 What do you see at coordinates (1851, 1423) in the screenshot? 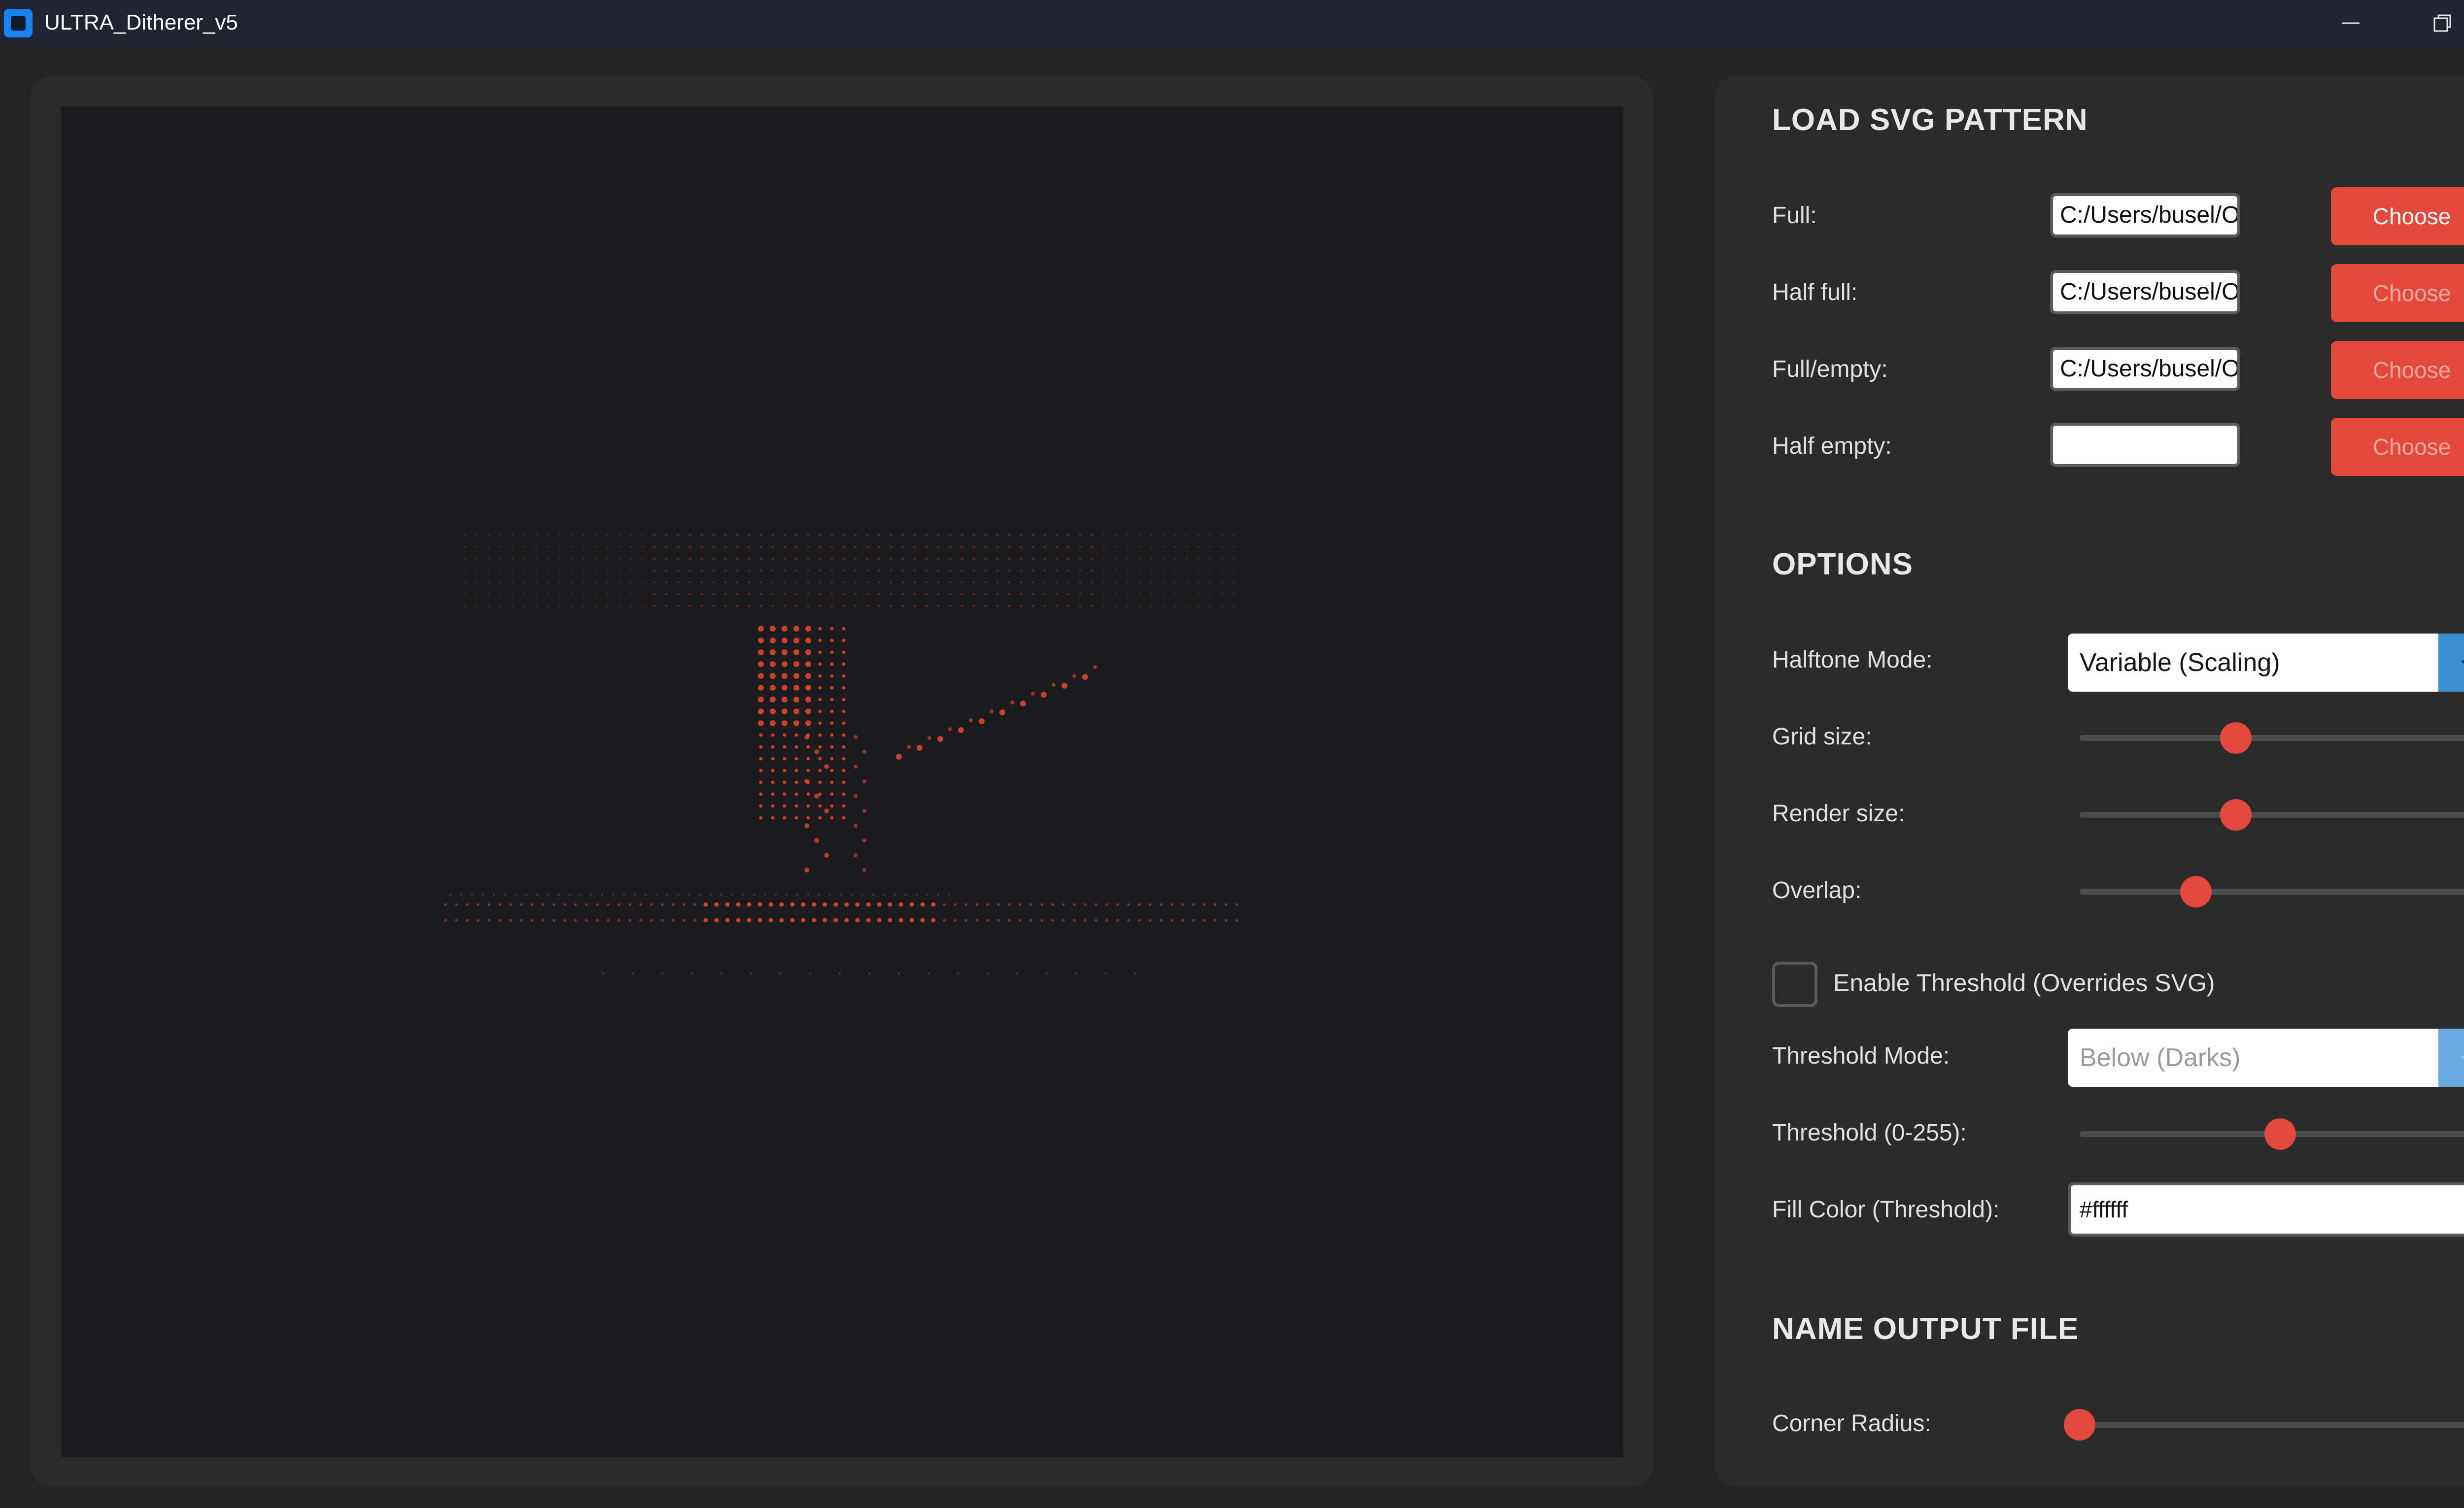
I see `corner-radius-label: Corner Radius:` at bounding box center [1851, 1423].